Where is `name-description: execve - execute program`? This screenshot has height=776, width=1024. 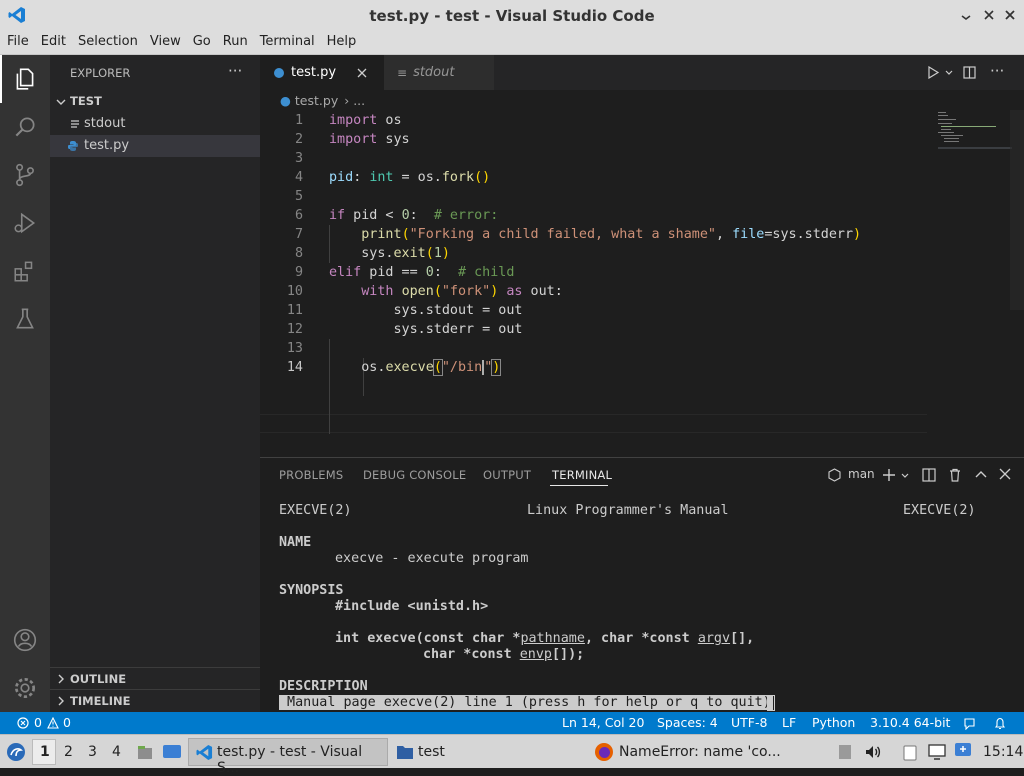
name-description: execve - execute program is located at coordinates (432, 558).